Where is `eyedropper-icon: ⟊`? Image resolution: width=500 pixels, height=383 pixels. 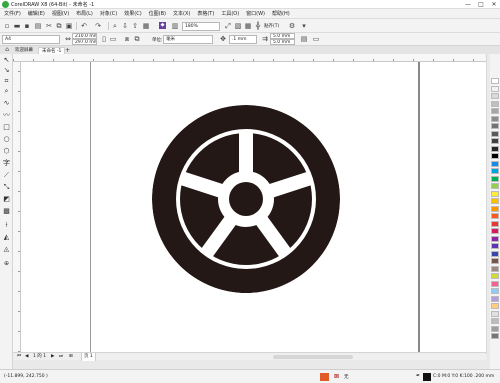 eyedropper-icon: ⟊ is located at coordinates (6, 225).